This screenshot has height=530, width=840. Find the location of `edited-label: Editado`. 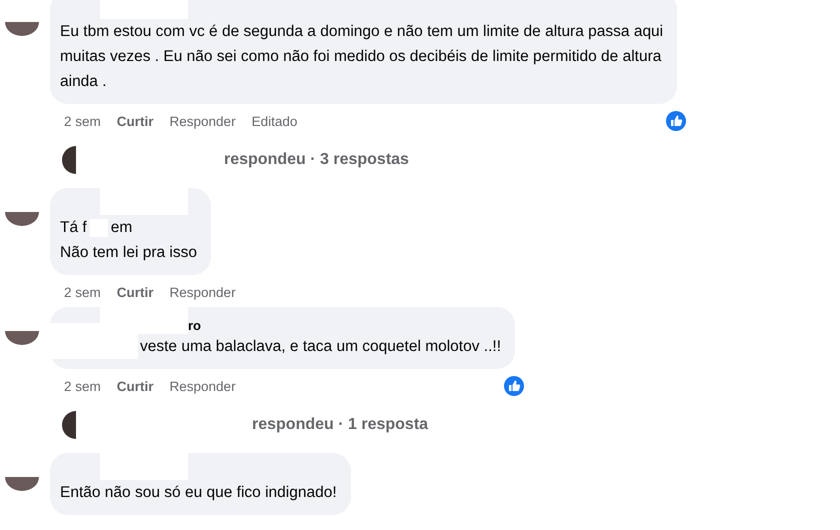

edited-label: Editado is located at coordinates (275, 121).